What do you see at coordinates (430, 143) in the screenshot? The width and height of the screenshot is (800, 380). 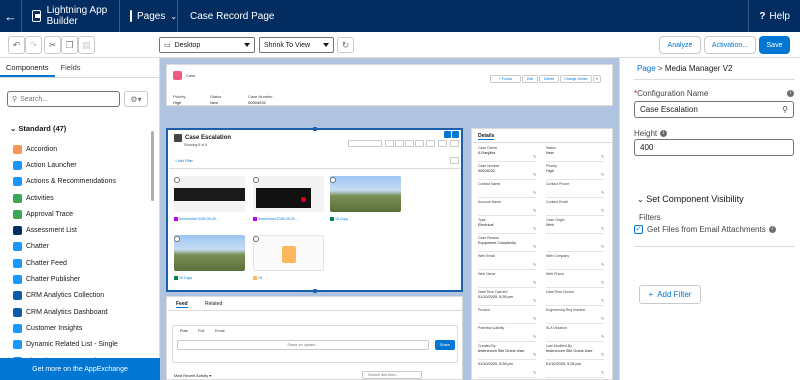 I see `upload-icon` at bounding box center [430, 143].